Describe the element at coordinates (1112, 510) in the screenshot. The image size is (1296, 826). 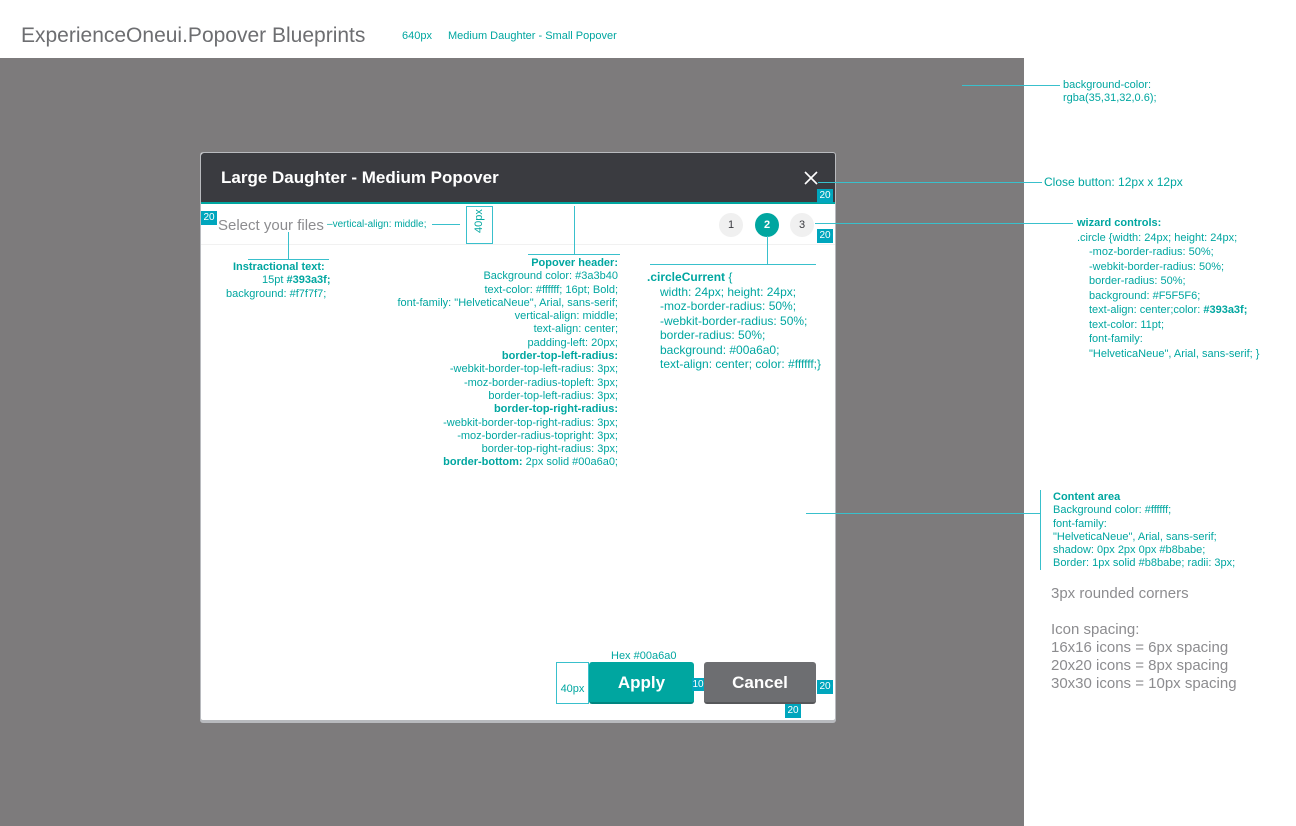
I see `spec-line: Background color: #ffffff;` at that location.